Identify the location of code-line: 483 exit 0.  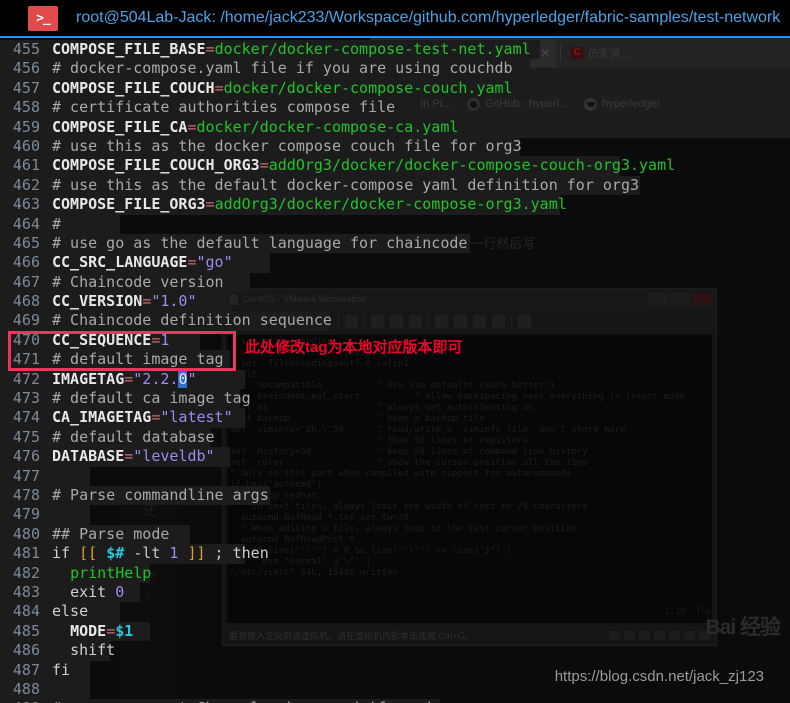
(395, 592).